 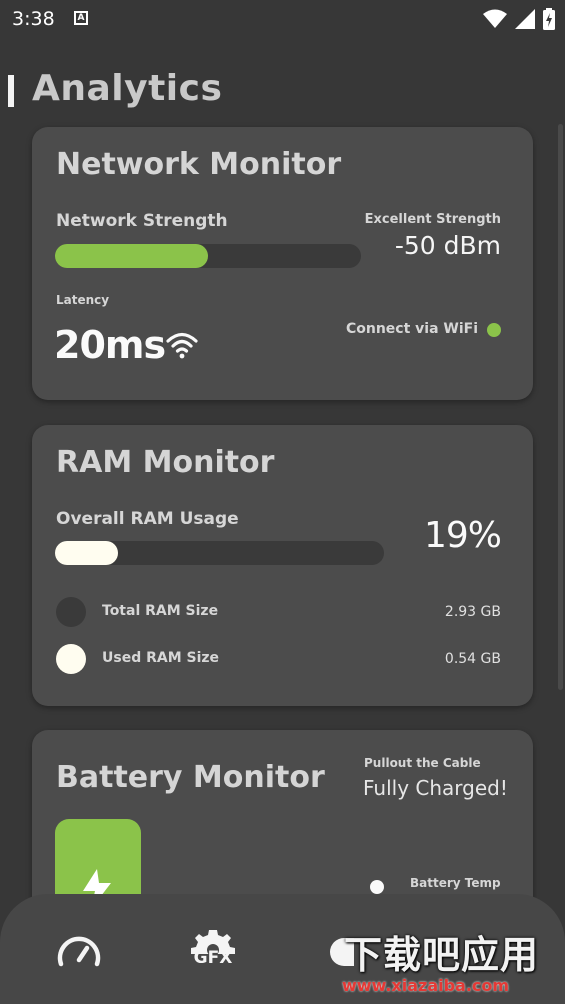 I want to click on watermark-brand: 下载吧应用, so click(x=442, y=955).